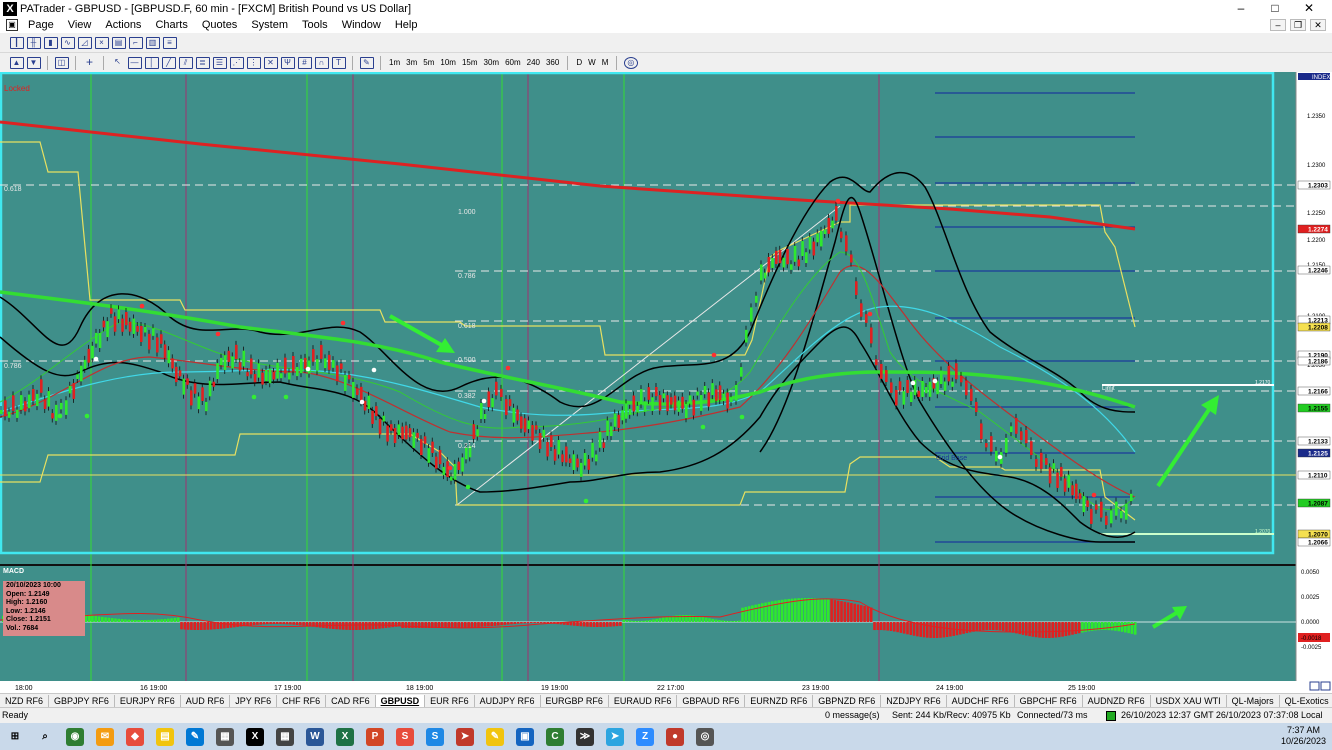 The height and width of the screenshot is (750, 1332). Describe the element at coordinates (492, 62) in the screenshot. I see `tf-30m: 30m` at that location.